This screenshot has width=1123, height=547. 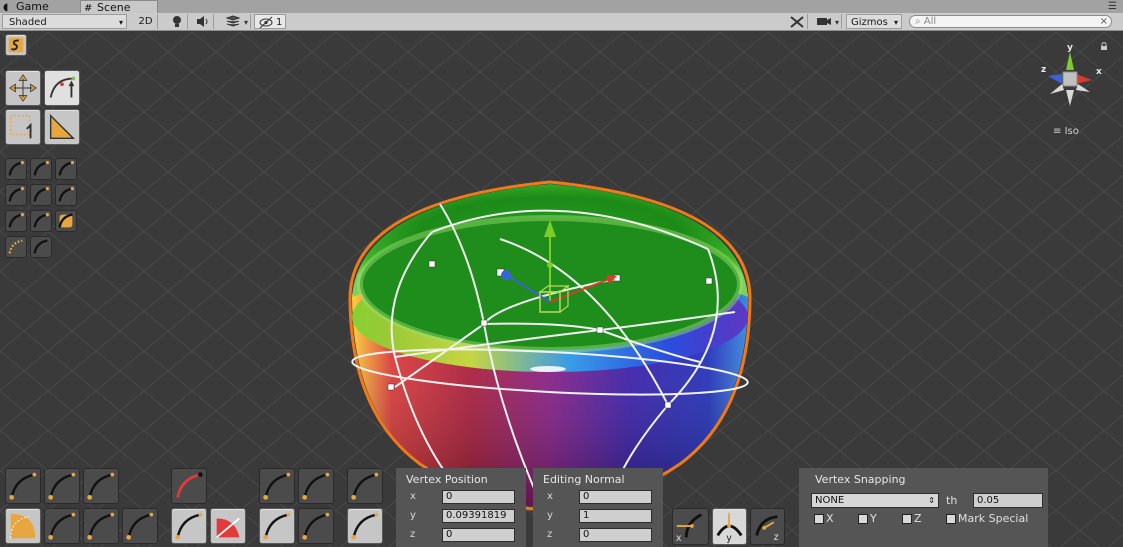 What do you see at coordinates (867, 519) in the screenshot?
I see `snap-y-checkbox: Y` at bounding box center [867, 519].